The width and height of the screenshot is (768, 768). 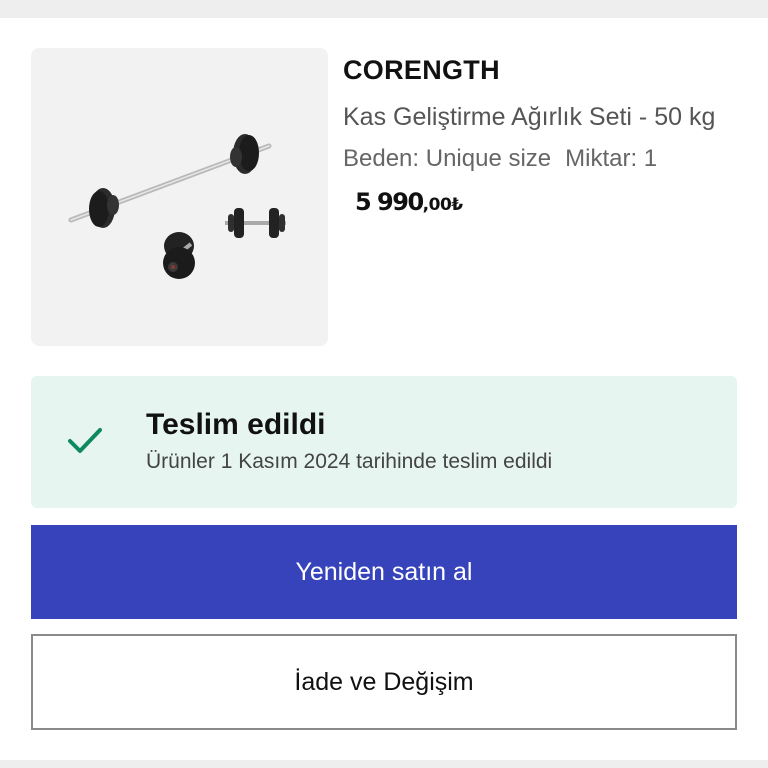 I want to click on product-brand: CORENGTH, so click(x=421, y=70).